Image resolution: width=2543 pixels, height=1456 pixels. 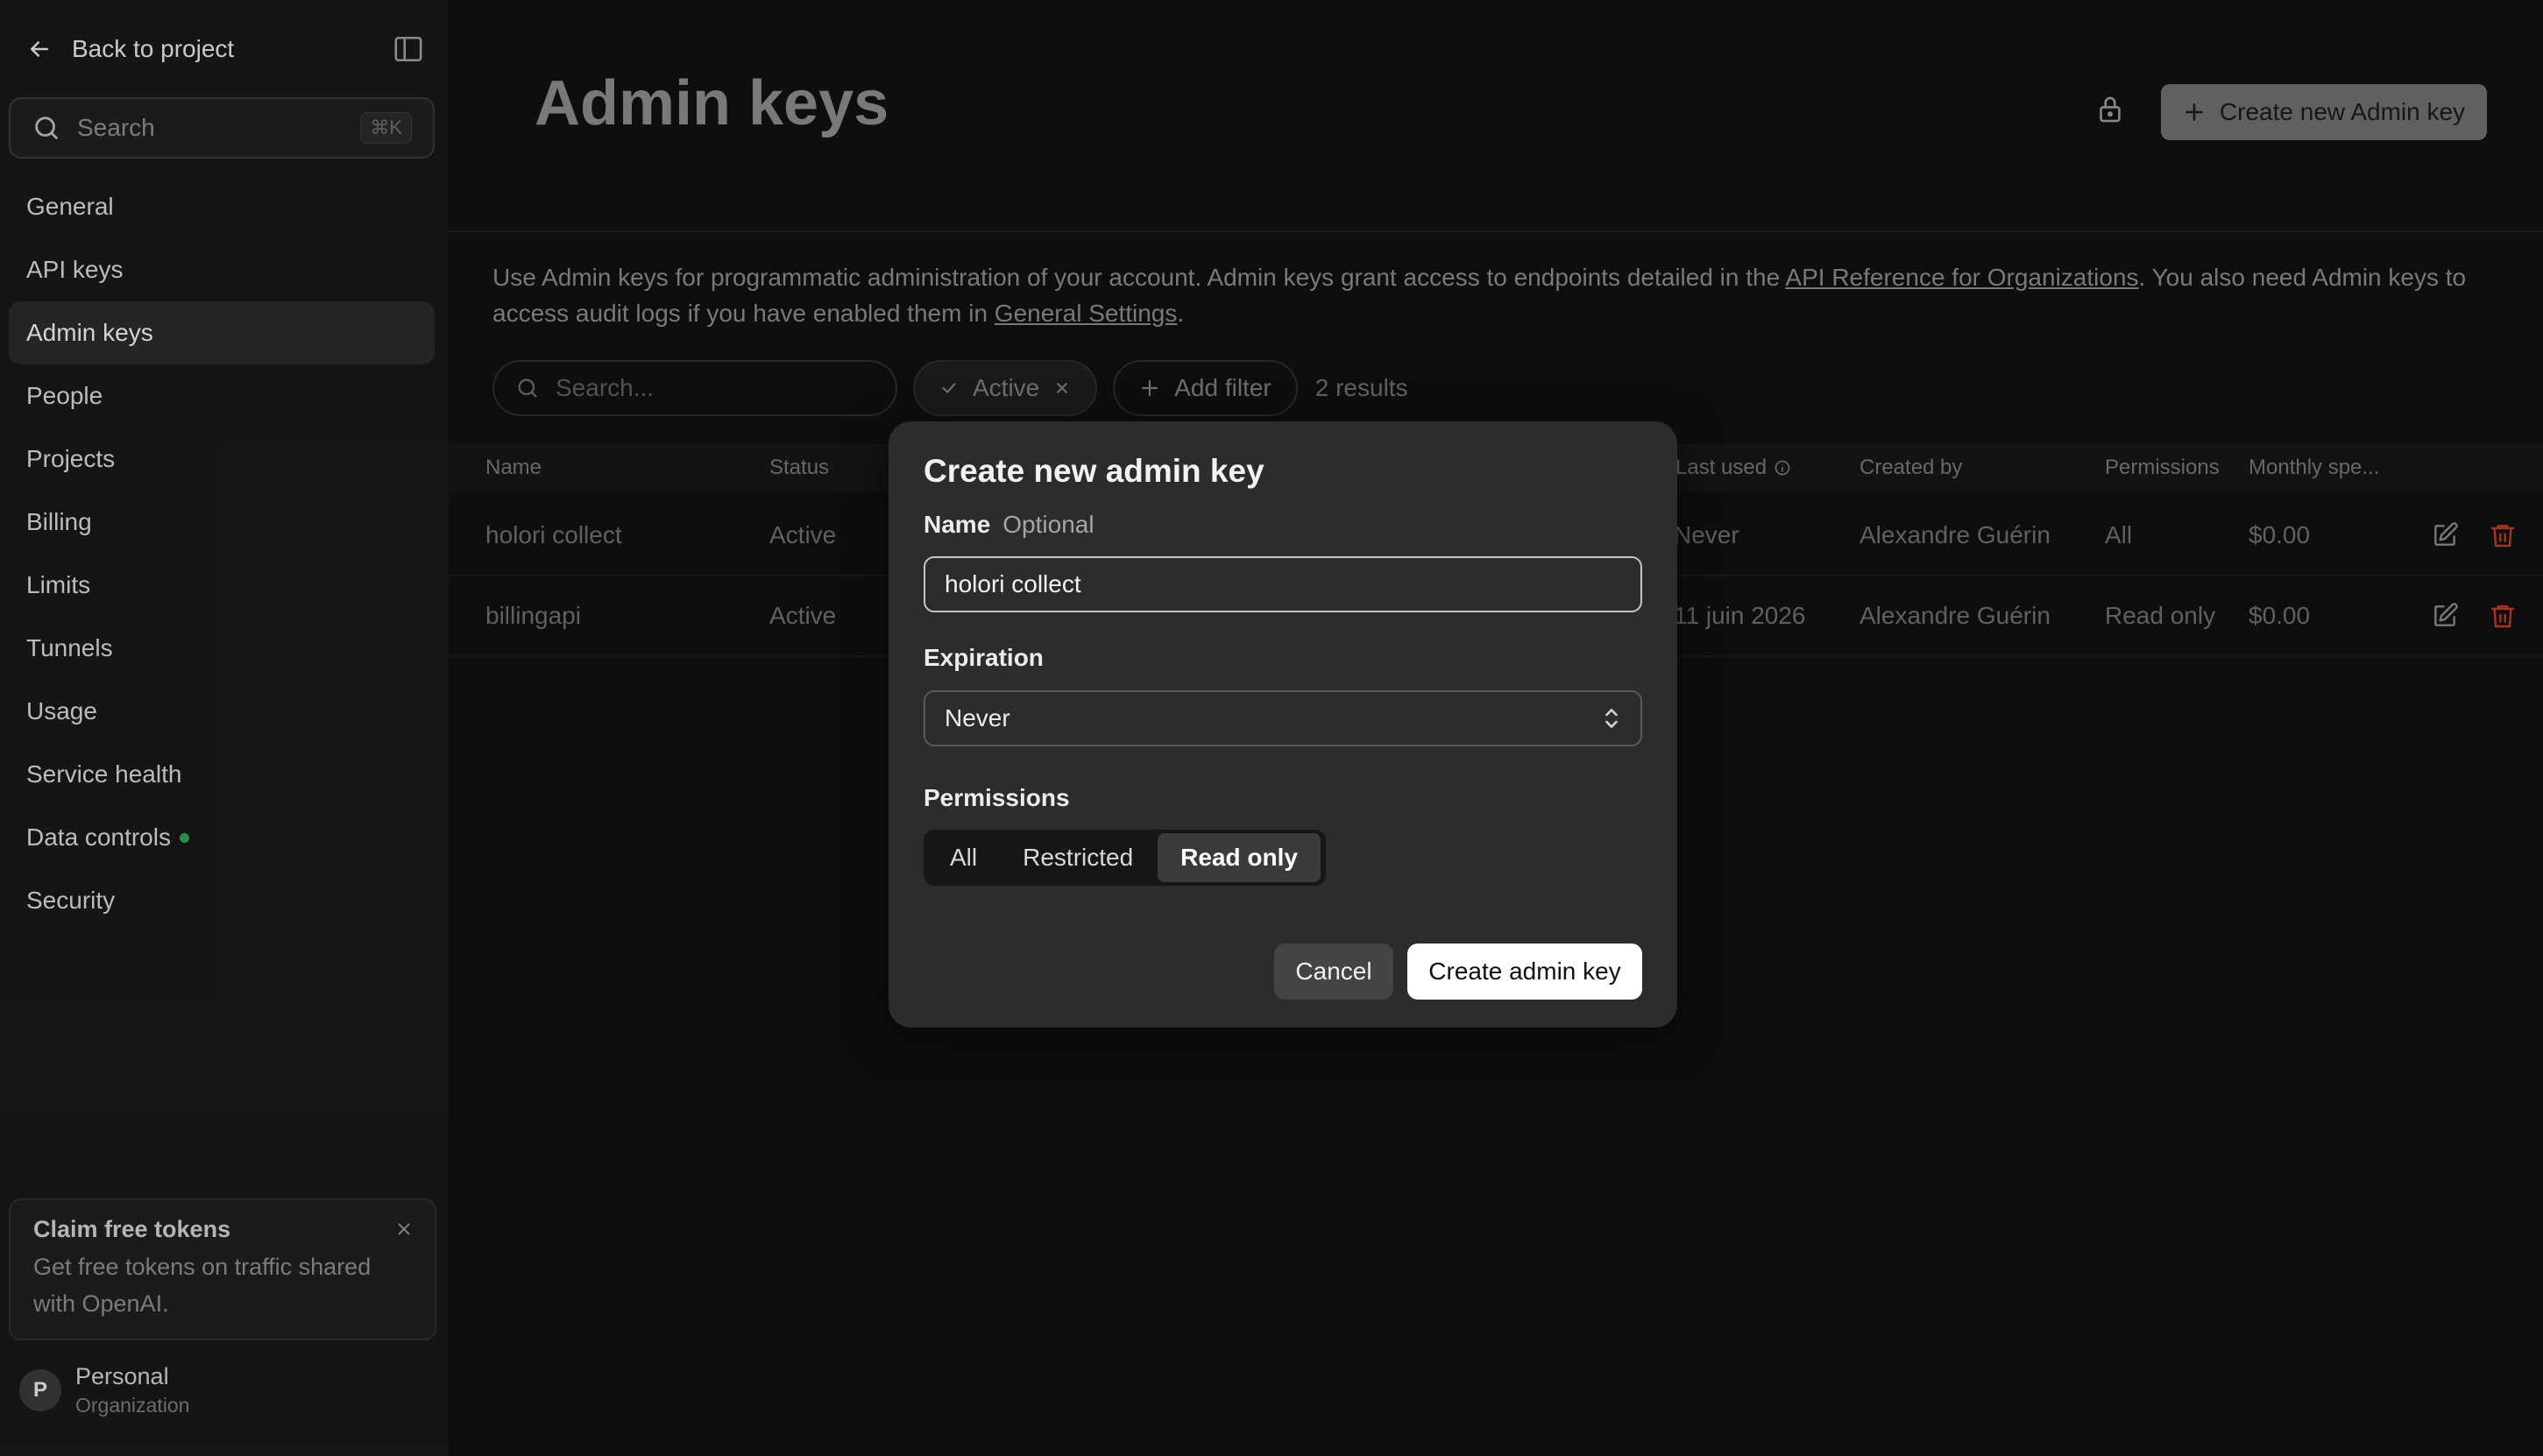 I want to click on permissions-segmented-control: All Restricted Read only, so click(x=1125, y=858).